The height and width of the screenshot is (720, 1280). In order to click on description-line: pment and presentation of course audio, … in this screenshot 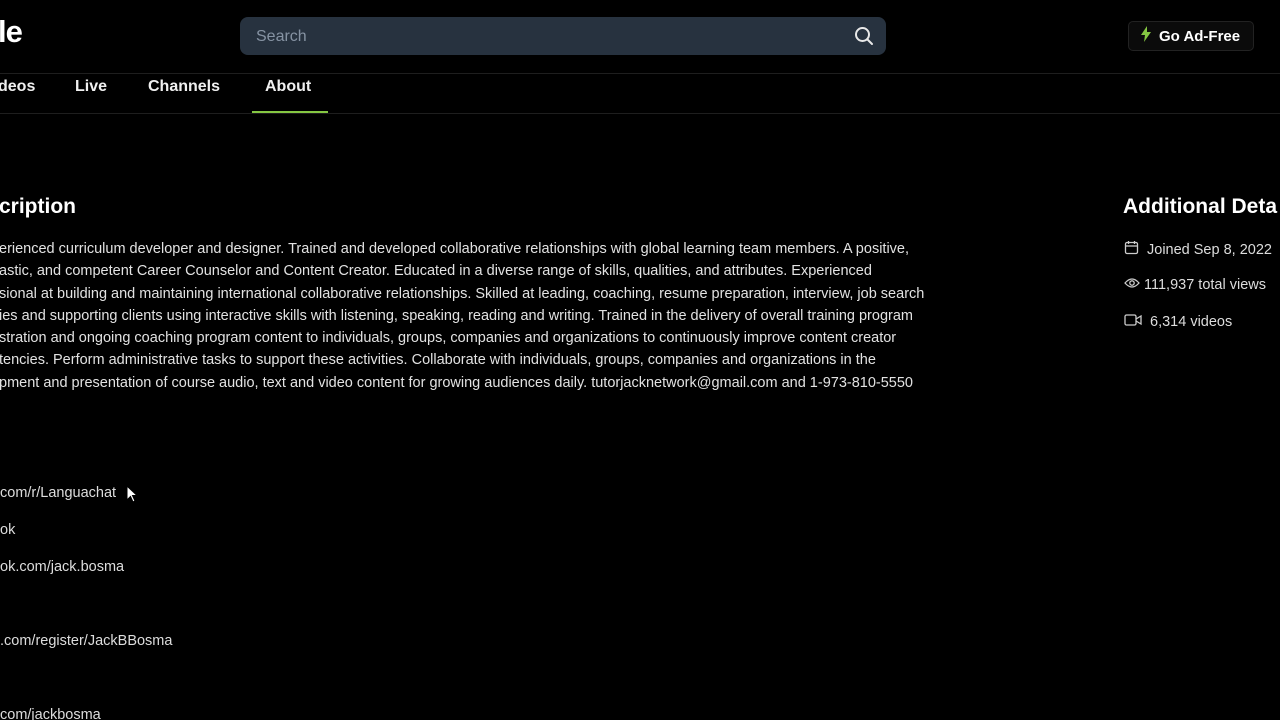, I will do `click(456, 382)`.